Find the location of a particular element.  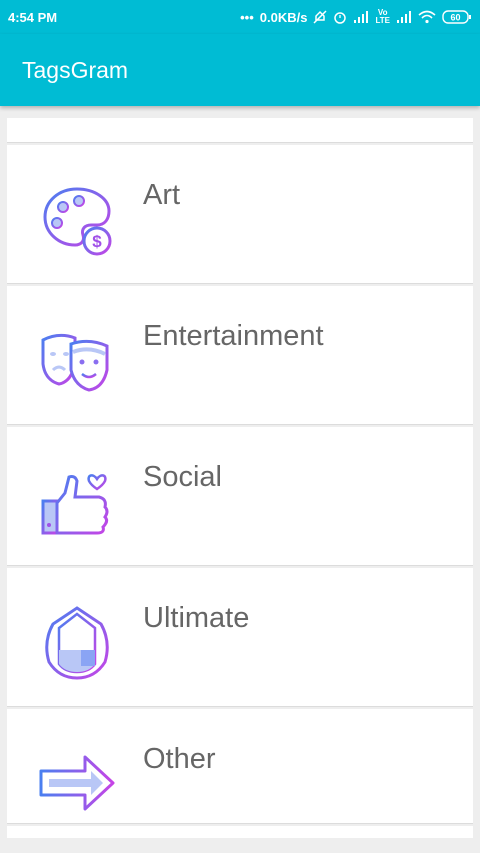

palette-dollar-icon: $ is located at coordinates (77, 221).